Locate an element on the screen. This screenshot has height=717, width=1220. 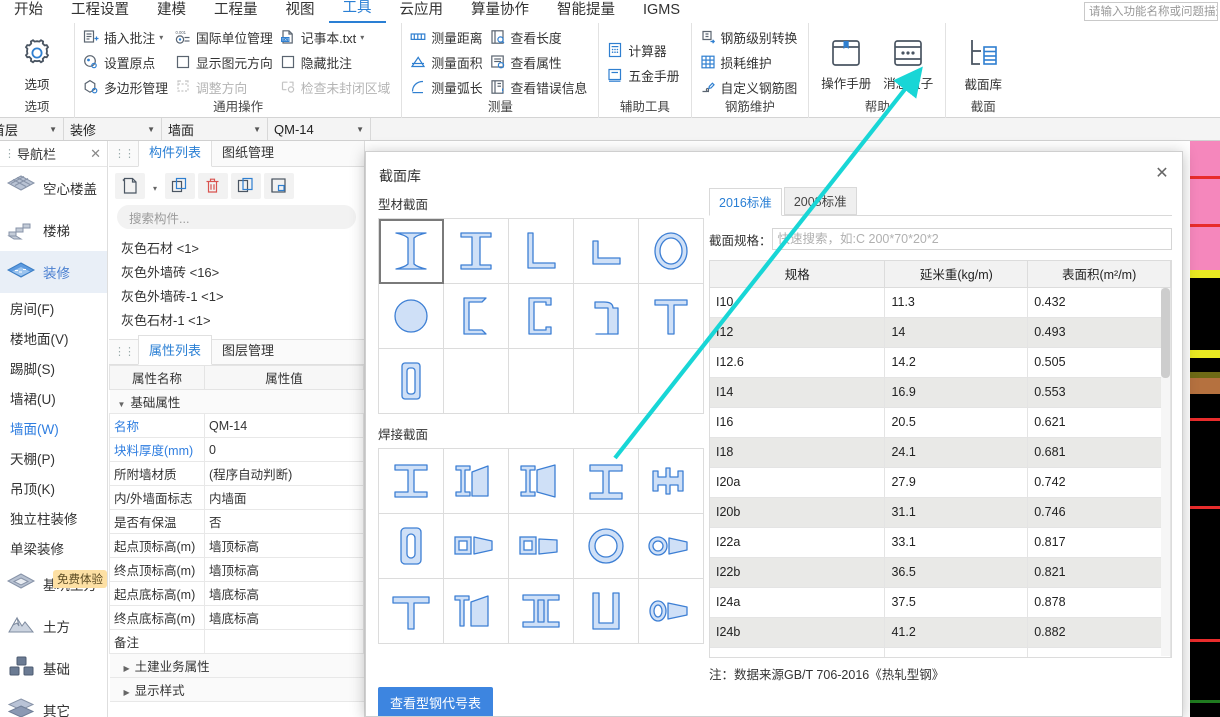
tab-构件列表: 构件列表 is located at coordinates (175, 154).